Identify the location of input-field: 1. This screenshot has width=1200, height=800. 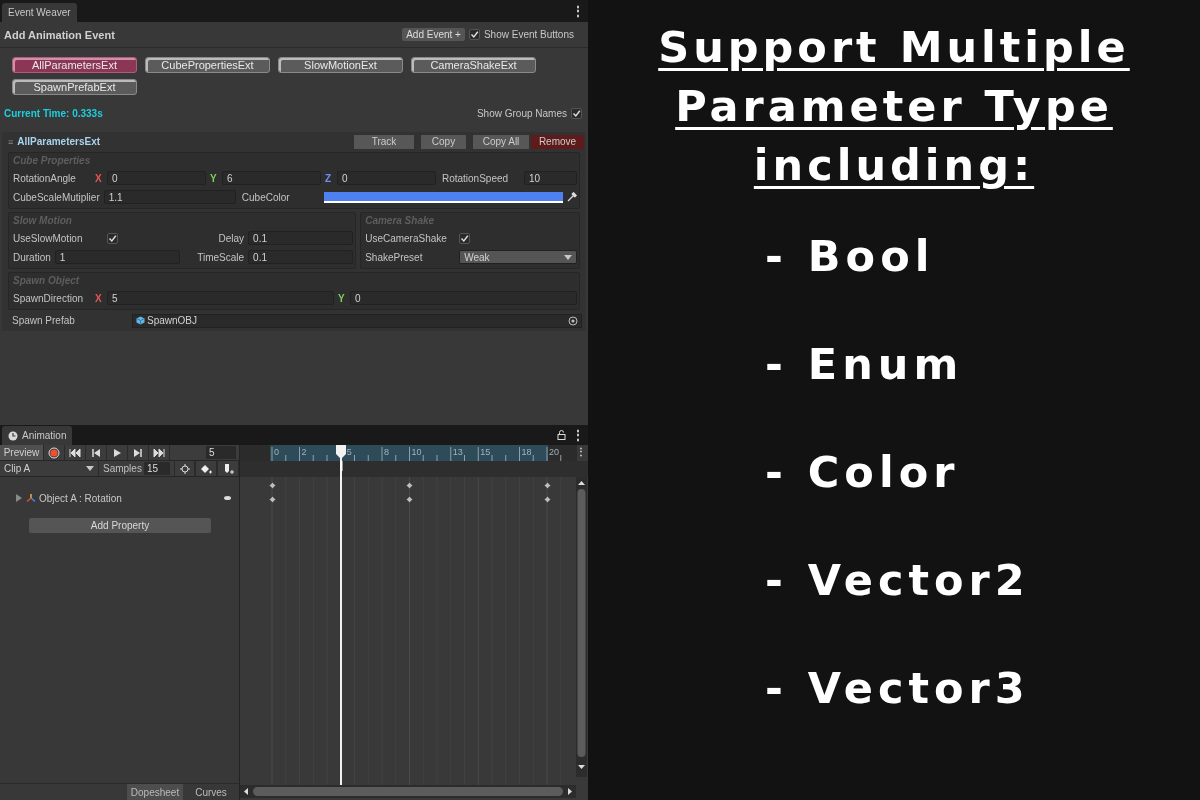
(117, 257).